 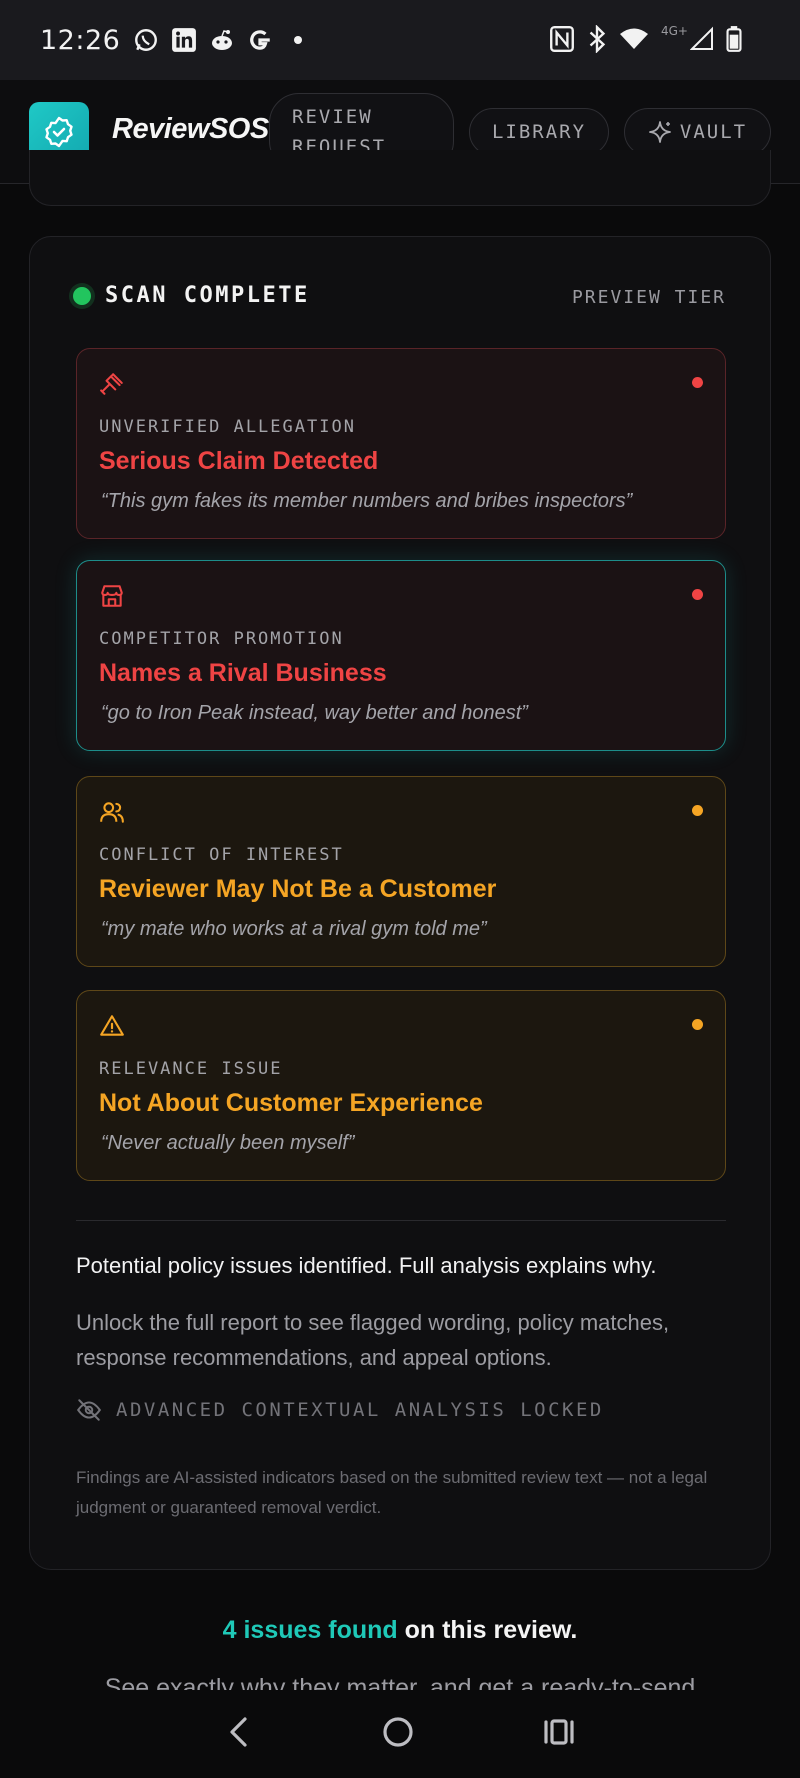 What do you see at coordinates (191, 1069) in the screenshot?
I see `issue-category: RELEVANCE ISSUE` at bounding box center [191, 1069].